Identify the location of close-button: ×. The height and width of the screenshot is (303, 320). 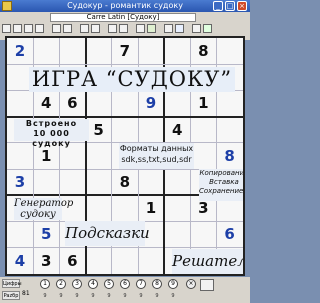
(242, 6).